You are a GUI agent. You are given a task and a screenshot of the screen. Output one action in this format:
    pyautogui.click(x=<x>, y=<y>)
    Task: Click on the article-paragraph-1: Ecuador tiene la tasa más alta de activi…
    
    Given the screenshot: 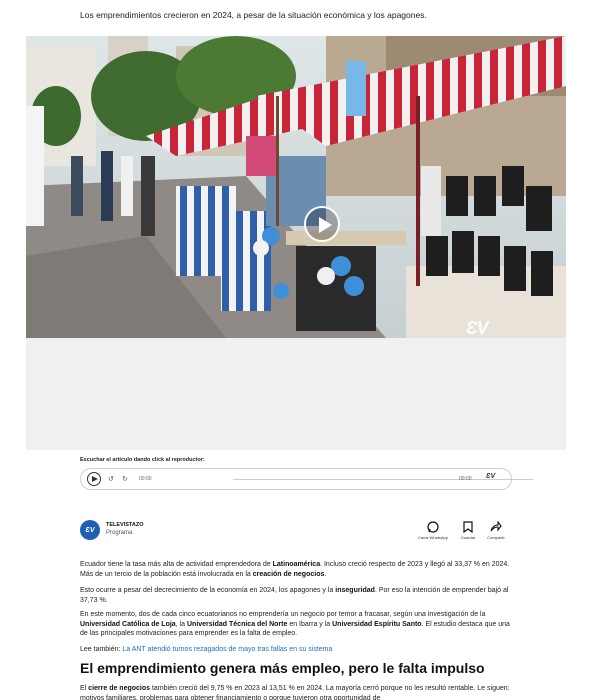 What is the action you would take?
    pyautogui.click(x=295, y=569)
    